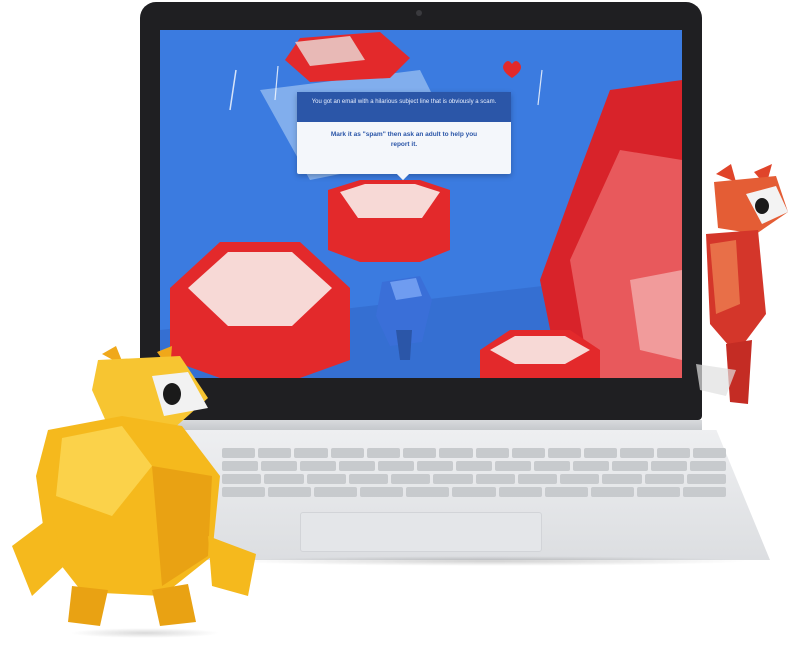  What do you see at coordinates (474, 478) in the screenshot?
I see `keyboard` at bounding box center [474, 478].